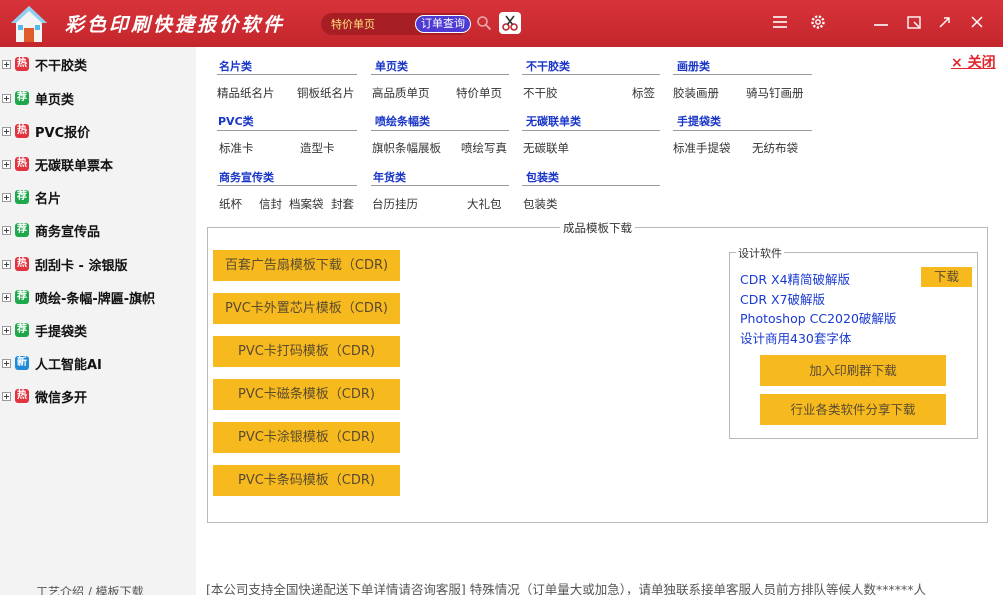 Image resolution: width=1003 pixels, height=595 pixels. Describe the element at coordinates (818, 317) in the screenshot. I see `software-link: Photoshop CC2020破解版` at that location.